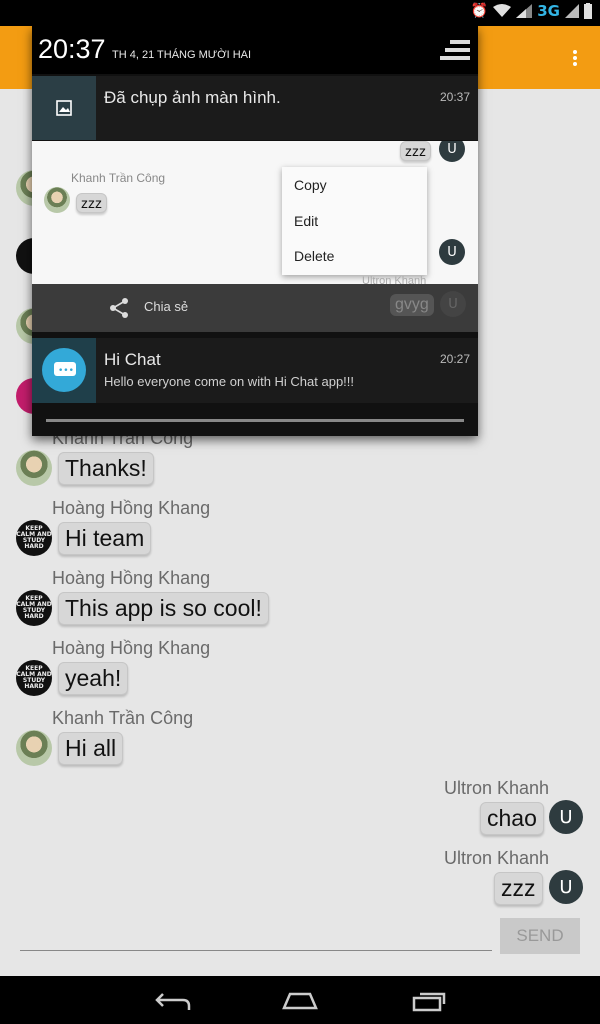  I want to click on chat-bubble-icon: •••, so click(64, 370).